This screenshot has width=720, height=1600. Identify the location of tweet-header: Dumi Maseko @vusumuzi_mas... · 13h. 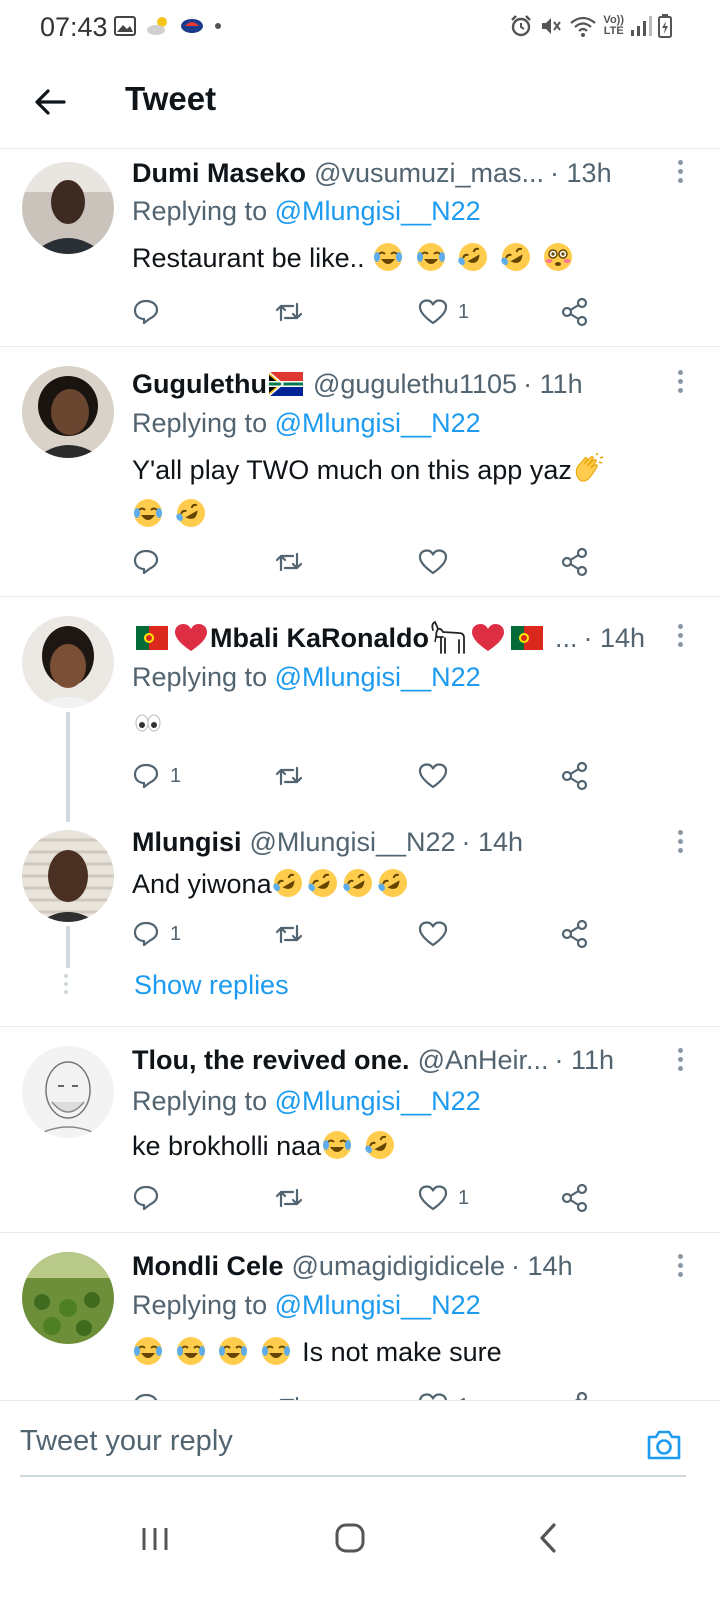
(401, 173).